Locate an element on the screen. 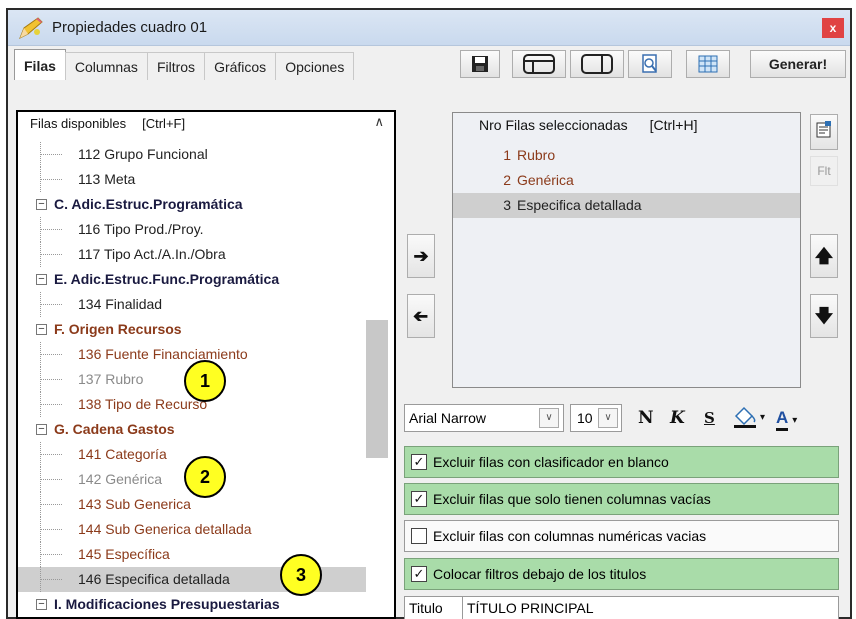 Image resolution: width=856 pixels, height=619 pixels. arrow-up-icon: 🡅 is located at coordinates (824, 256).